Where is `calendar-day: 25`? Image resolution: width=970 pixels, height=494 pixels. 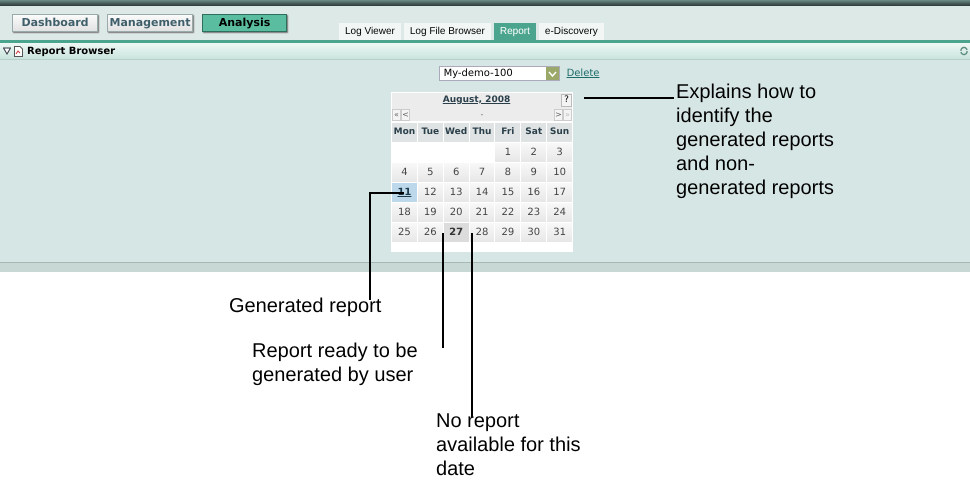 calendar-day: 25 is located at coordinates (404, 232).